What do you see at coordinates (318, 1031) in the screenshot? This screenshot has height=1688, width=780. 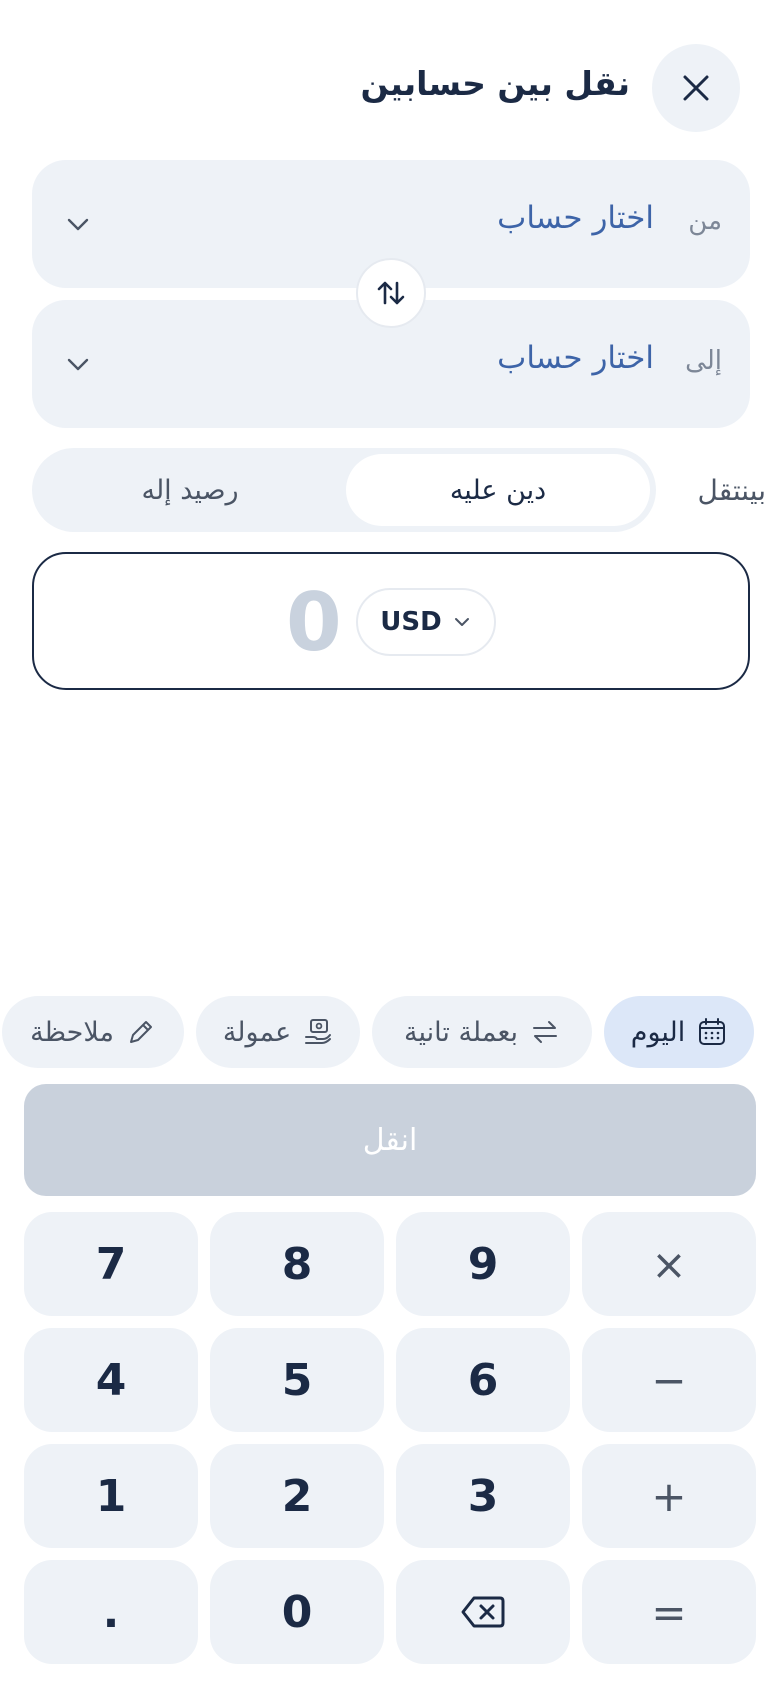 I see `money-hand-icon` at bounding box center [318, 1031].